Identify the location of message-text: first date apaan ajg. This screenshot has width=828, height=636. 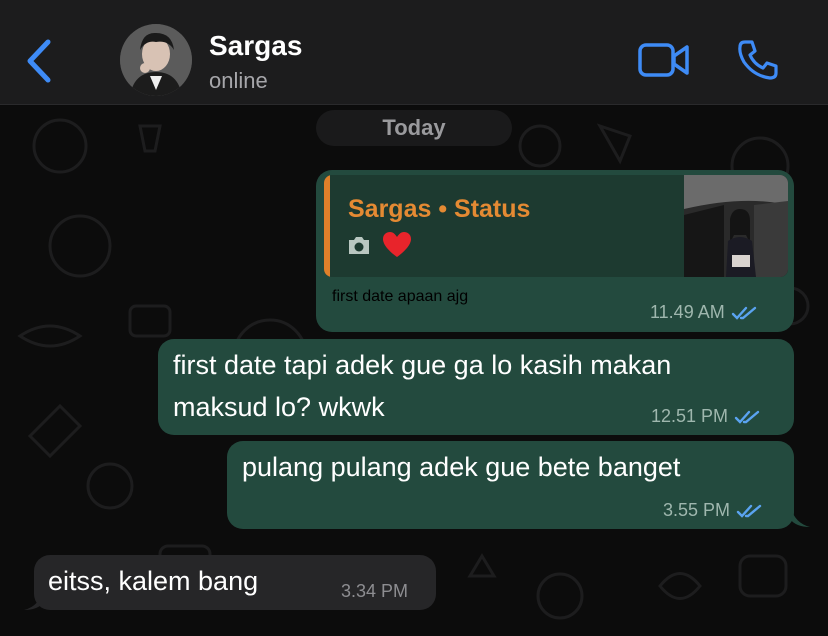
(400, 296).